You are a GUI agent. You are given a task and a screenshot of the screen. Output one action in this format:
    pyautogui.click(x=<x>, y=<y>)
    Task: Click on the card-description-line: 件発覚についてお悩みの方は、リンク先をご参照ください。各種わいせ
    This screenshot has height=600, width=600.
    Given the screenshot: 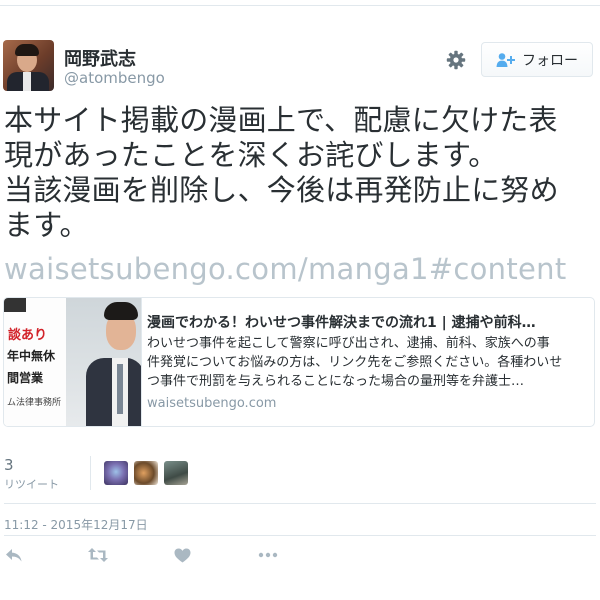 What is the action you would take?
    pyautogui.click(x=355, y=362)
    